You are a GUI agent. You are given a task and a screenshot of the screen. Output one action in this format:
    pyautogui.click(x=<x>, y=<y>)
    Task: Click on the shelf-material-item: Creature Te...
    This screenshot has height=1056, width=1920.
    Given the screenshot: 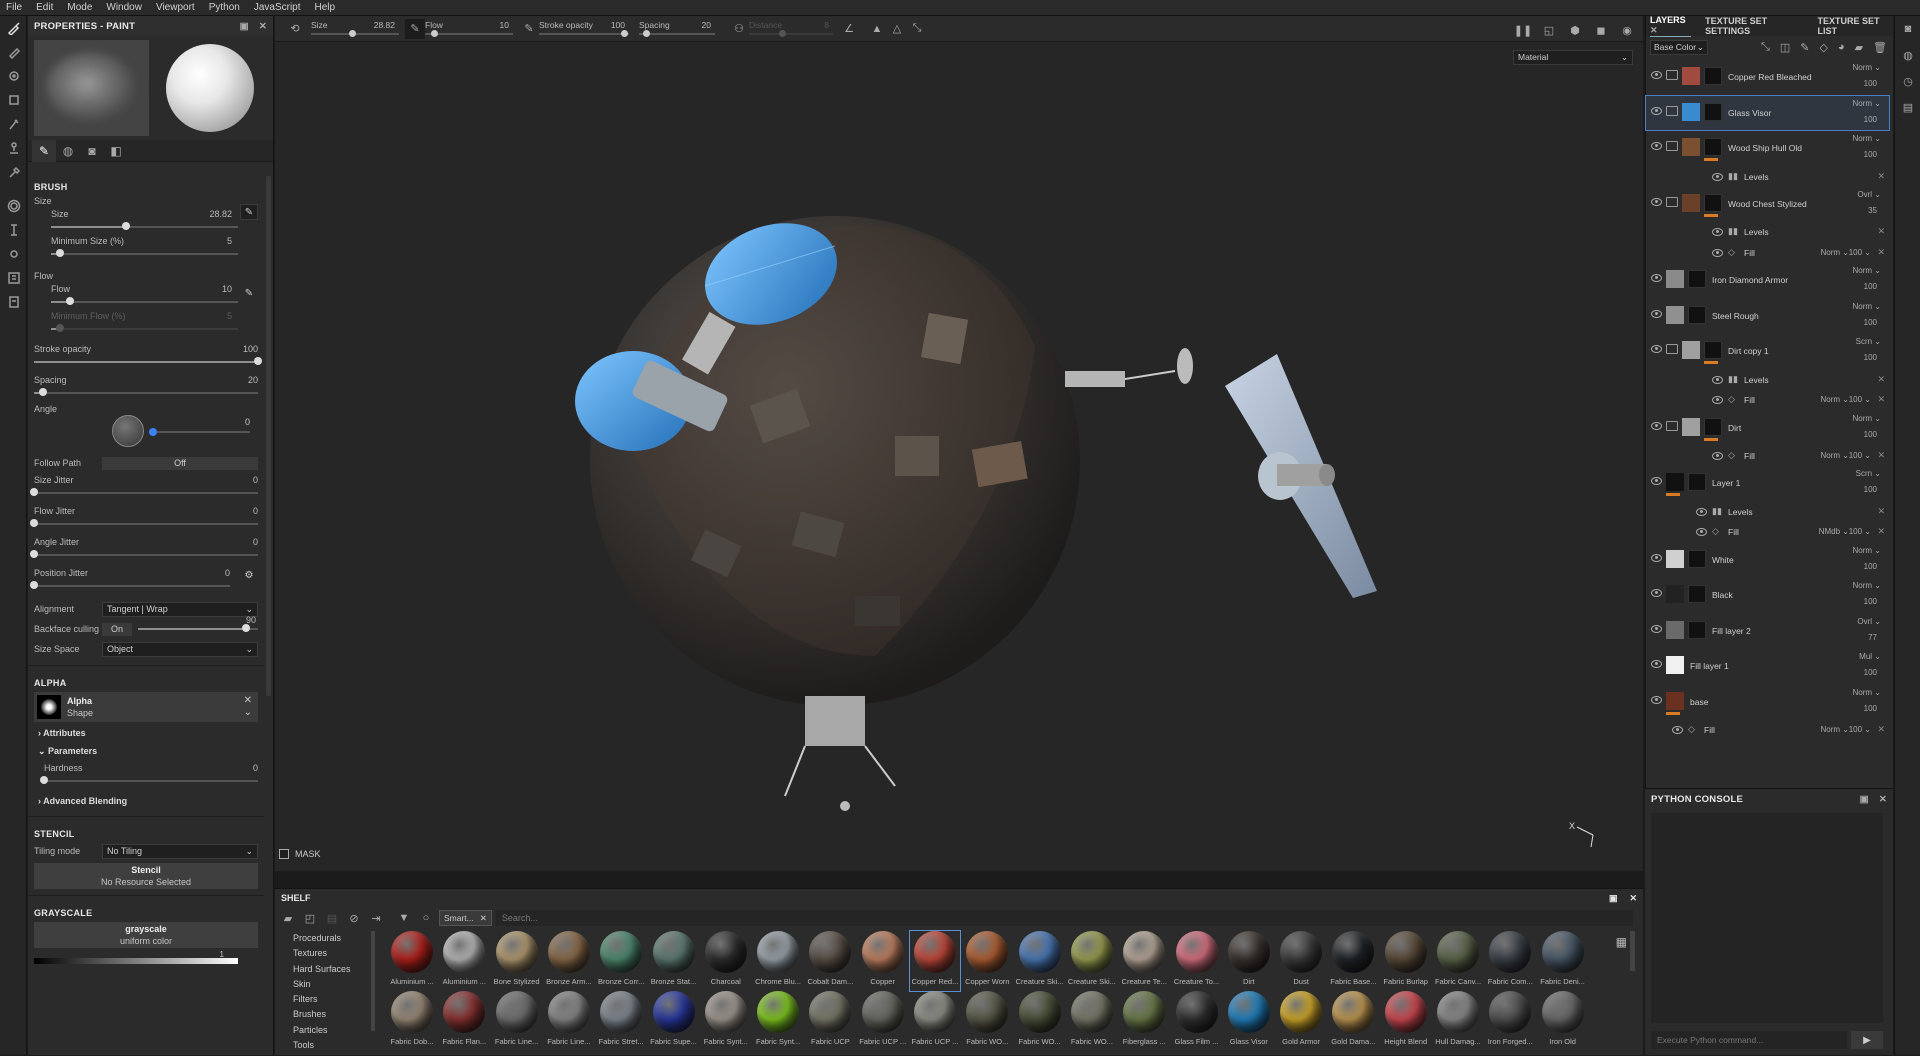 What is the action you would take?
    pyautogui.click(x=1144, y=961)
    